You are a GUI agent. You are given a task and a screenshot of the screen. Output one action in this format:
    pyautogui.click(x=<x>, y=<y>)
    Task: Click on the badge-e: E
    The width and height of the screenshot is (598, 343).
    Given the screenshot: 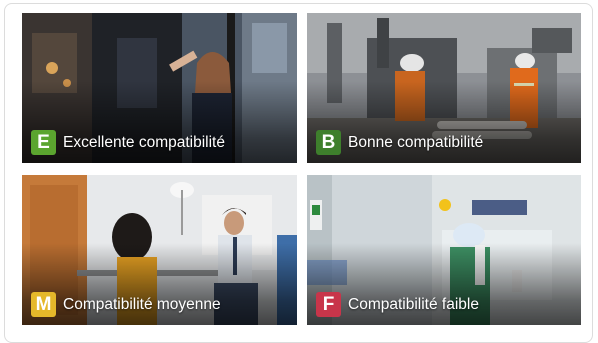 What is the action you would take?
    pyautogui.click(x=43, y=142)
    